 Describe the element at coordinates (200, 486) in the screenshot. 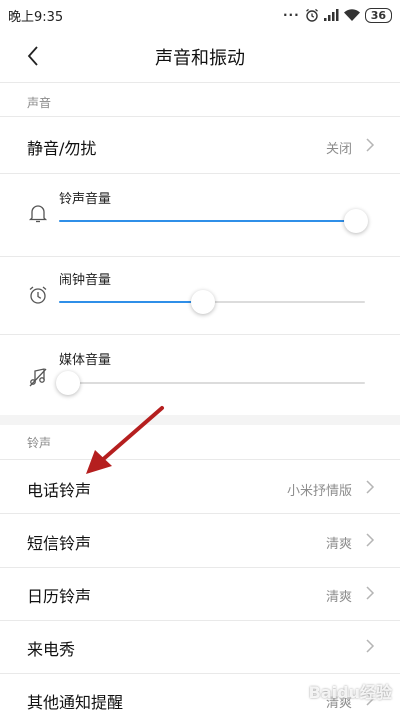

I see `phone-ringtone-row: 电话铃声 小米抒情版` at that location.